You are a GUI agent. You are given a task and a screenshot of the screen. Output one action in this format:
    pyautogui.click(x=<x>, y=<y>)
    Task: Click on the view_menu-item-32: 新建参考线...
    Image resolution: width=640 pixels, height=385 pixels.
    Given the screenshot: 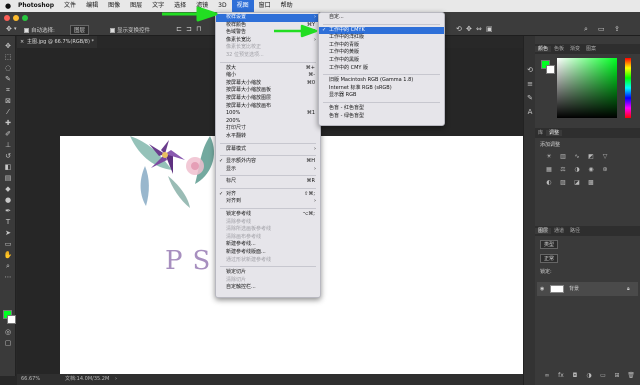 What is the action you would take?
    pyautogui.click(x=268, y=245)
    